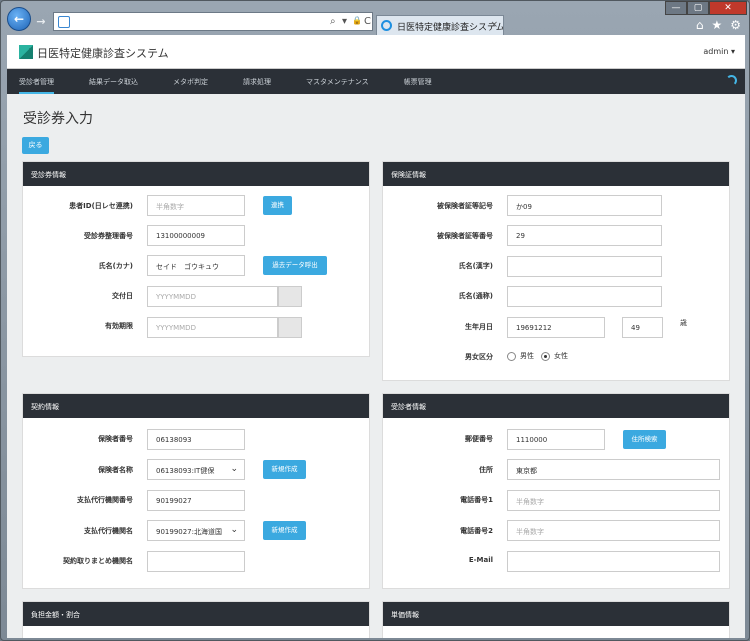  I want to click on home-icon: ⌂, so click(700, 25).